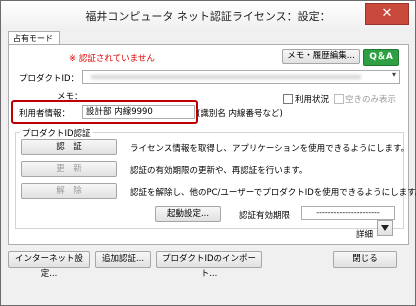 This screenshot has width=416, height=306. I want to click on qa-button: Q＆A, so click(381, 57).